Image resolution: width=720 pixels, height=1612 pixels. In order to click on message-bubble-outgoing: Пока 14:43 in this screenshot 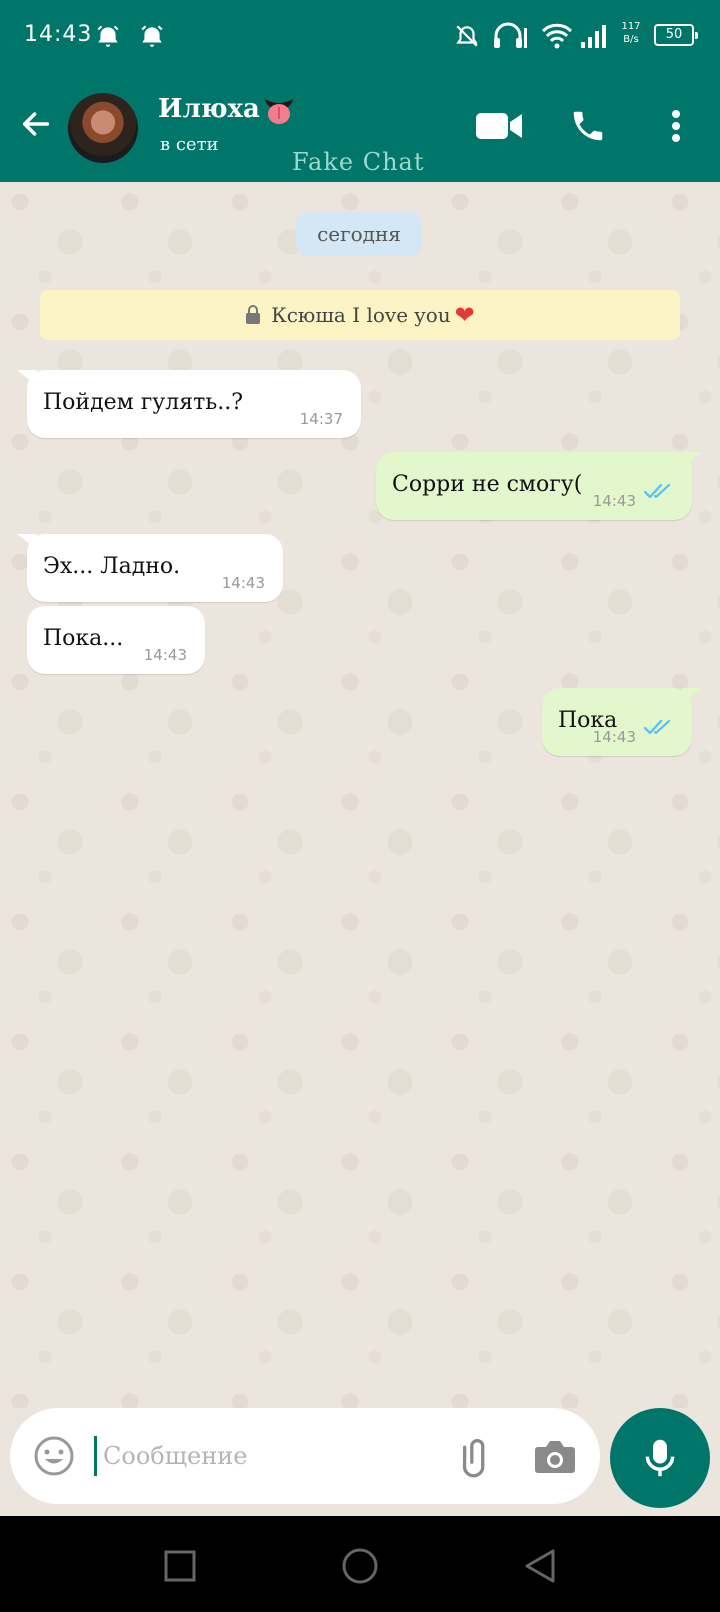, I will do `click(622, 722)`.